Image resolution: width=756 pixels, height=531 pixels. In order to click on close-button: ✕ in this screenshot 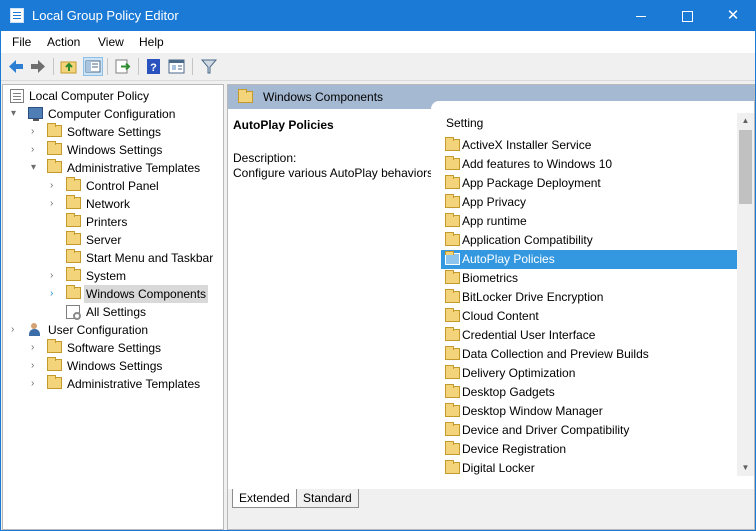, I will do `click(732, 16)`.